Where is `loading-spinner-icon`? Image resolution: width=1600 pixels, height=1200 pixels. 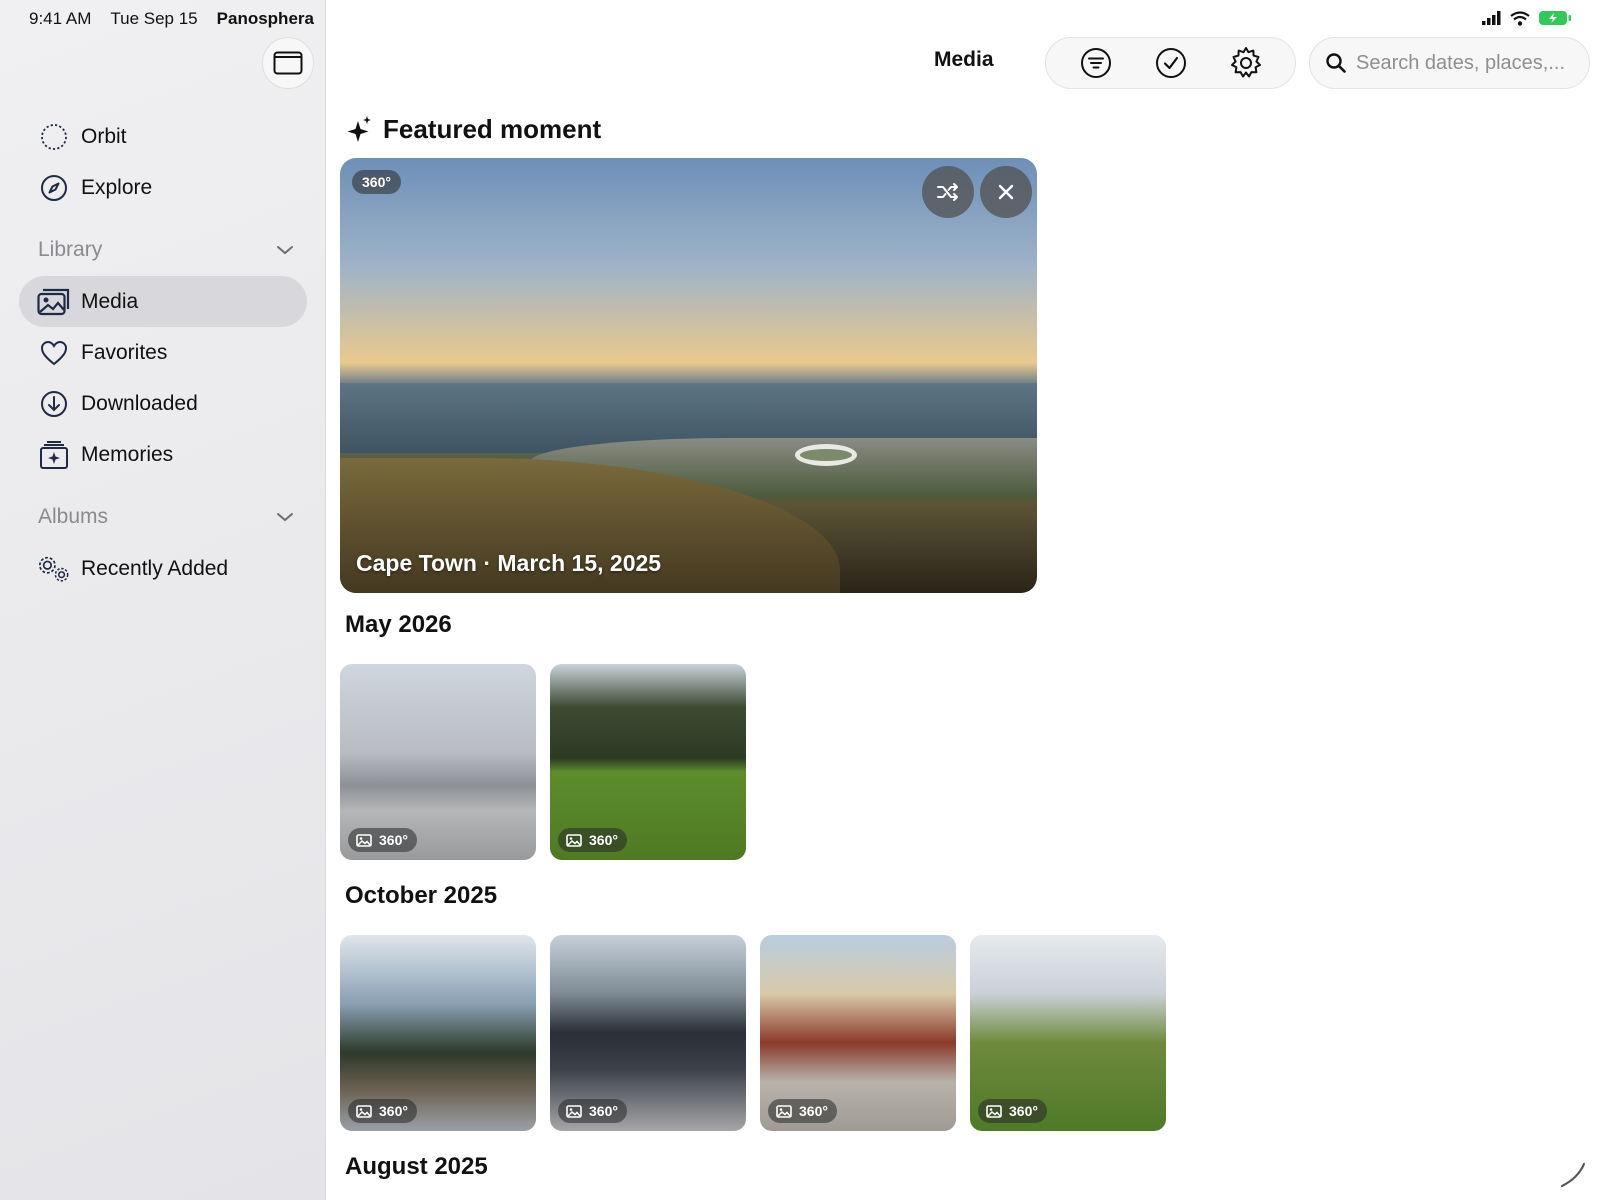
loading-spinner-icon is located at coordinates (1573, 1175).